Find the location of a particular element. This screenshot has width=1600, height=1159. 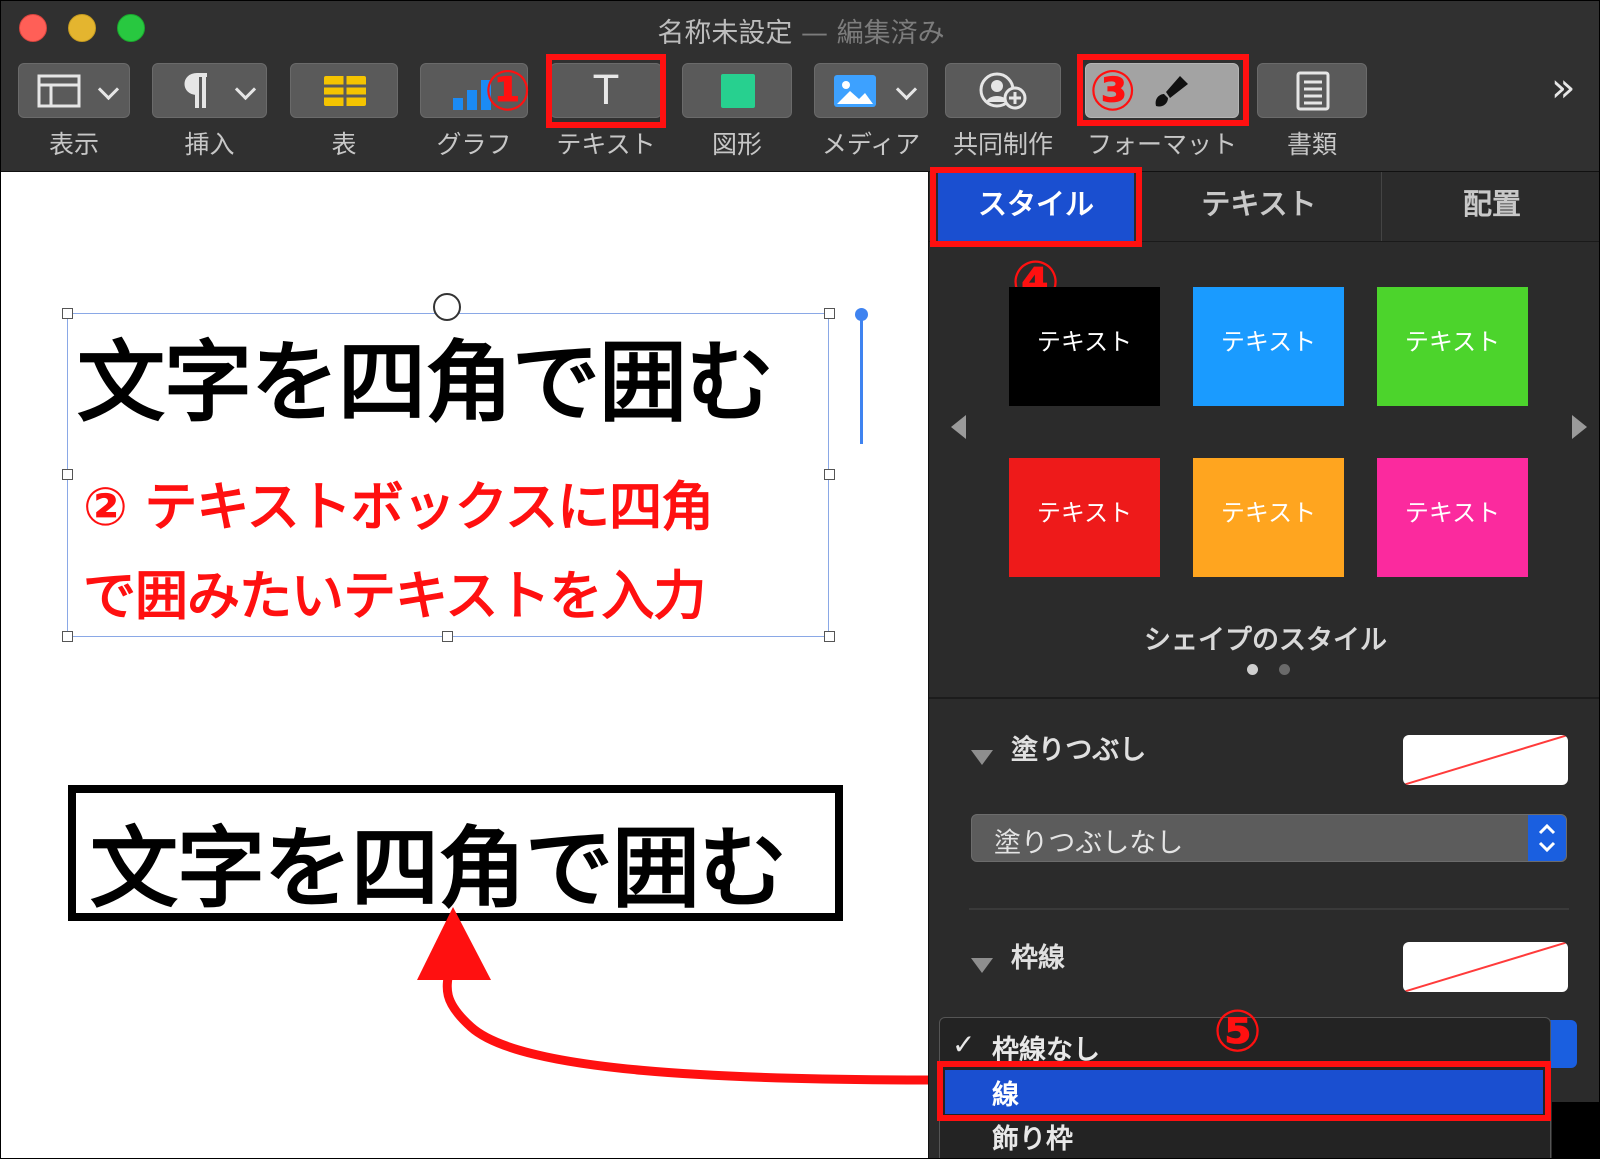

shape-label: 図形 is located at coordinates (736, 144).